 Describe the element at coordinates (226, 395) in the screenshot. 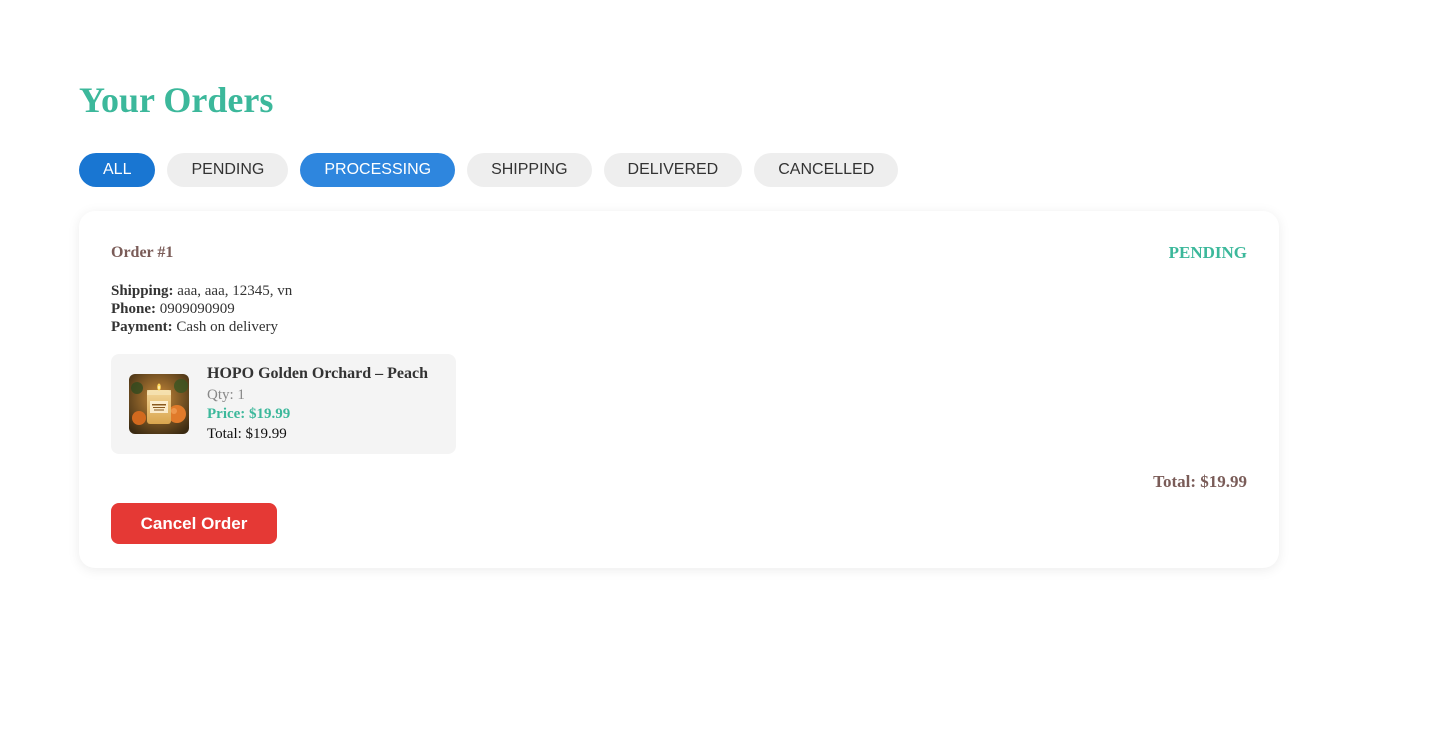

I see `item-quantity: Qty: 1` at that location.